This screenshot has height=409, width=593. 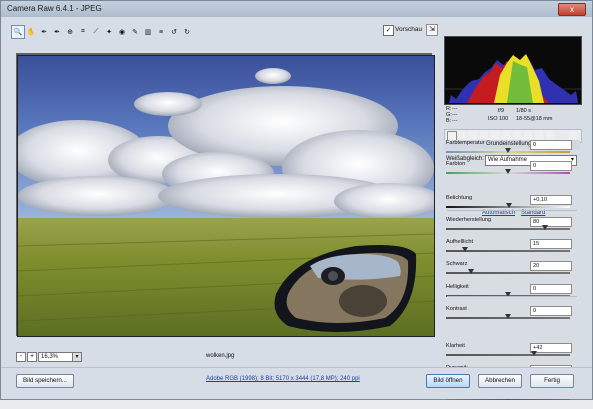 What do you see at coordinates (501, 111) in the screenshot?
I see `aperture-value: f/9` at bounding box center [501, 111].